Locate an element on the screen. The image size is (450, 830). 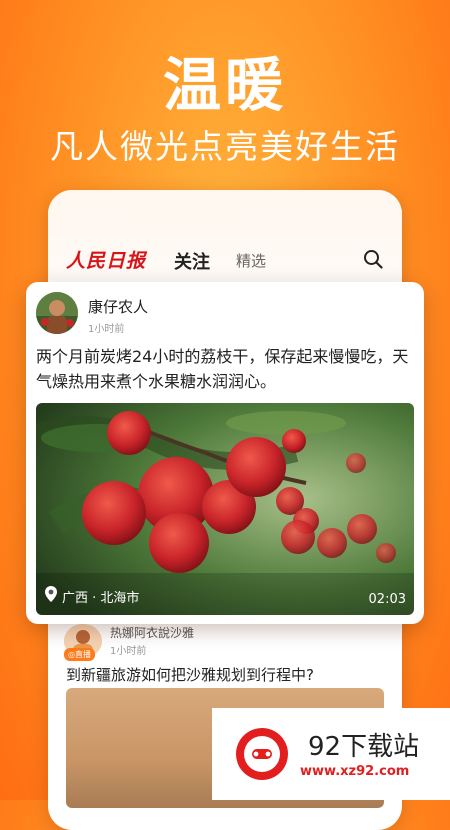
video-duration: 02:03 is located at coordinates (387, 599).